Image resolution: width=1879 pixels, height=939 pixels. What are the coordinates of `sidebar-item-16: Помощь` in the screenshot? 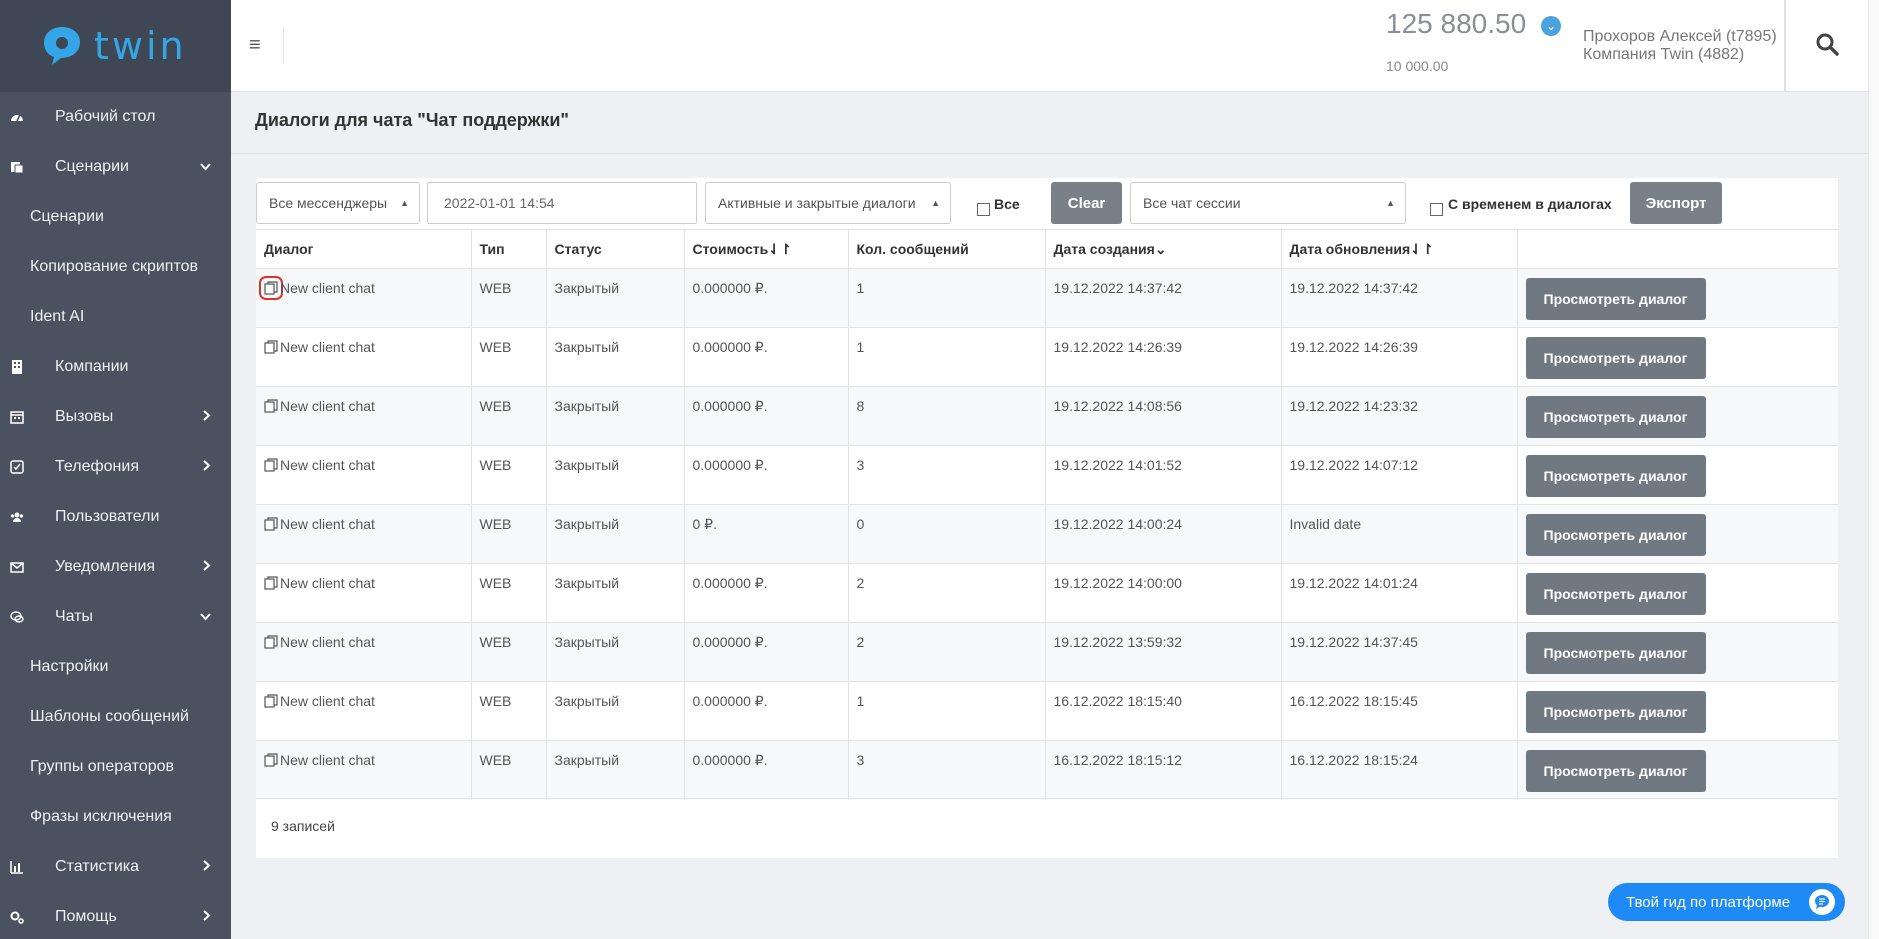 It's located at (115, 915).